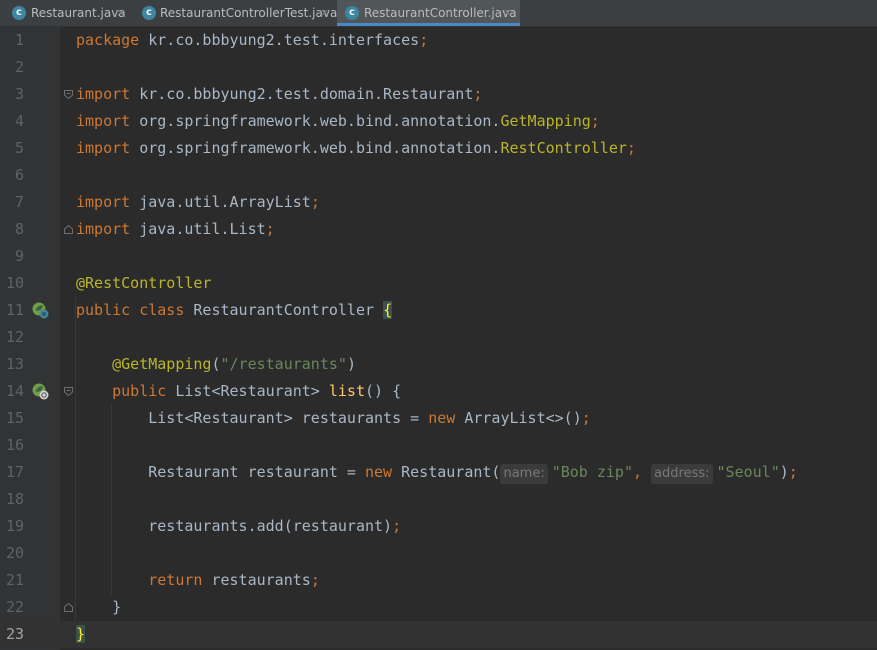 The image size is (877, 650). I want to click on code-line-11: 11 public class RestaurantController {, so click(438, 310).